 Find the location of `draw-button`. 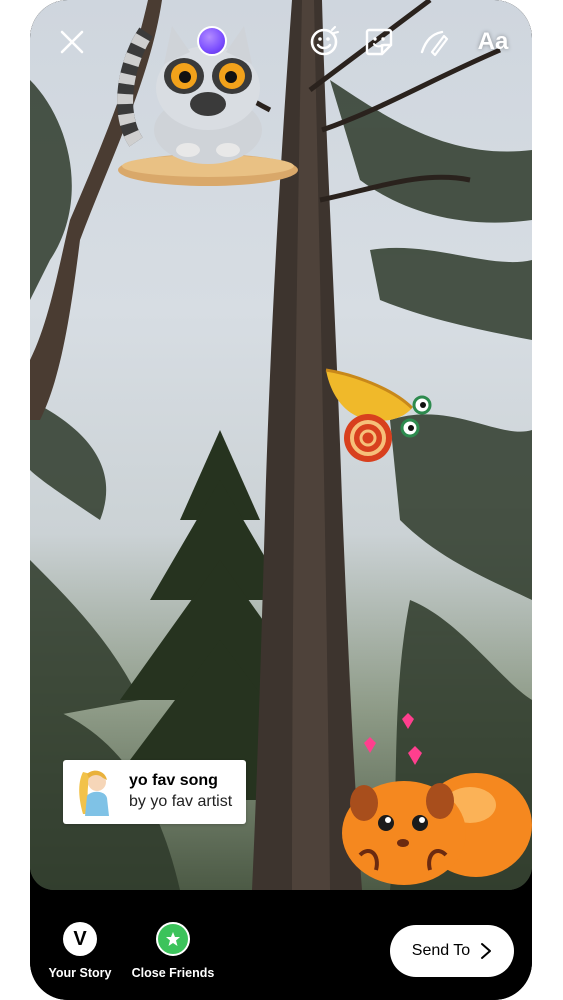

draw-button is located at coordinates (434, 42).